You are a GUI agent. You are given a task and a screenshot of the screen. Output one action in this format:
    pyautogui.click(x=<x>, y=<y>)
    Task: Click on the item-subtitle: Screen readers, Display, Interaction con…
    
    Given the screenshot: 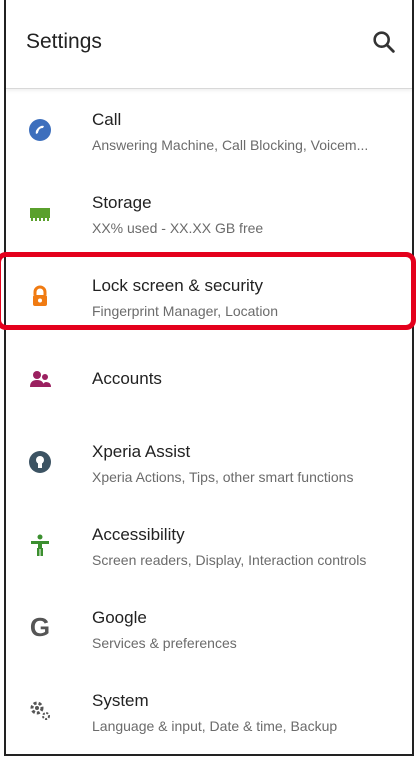 What is the action you would take?
    pyautogui.click(x=229, y=560)
    